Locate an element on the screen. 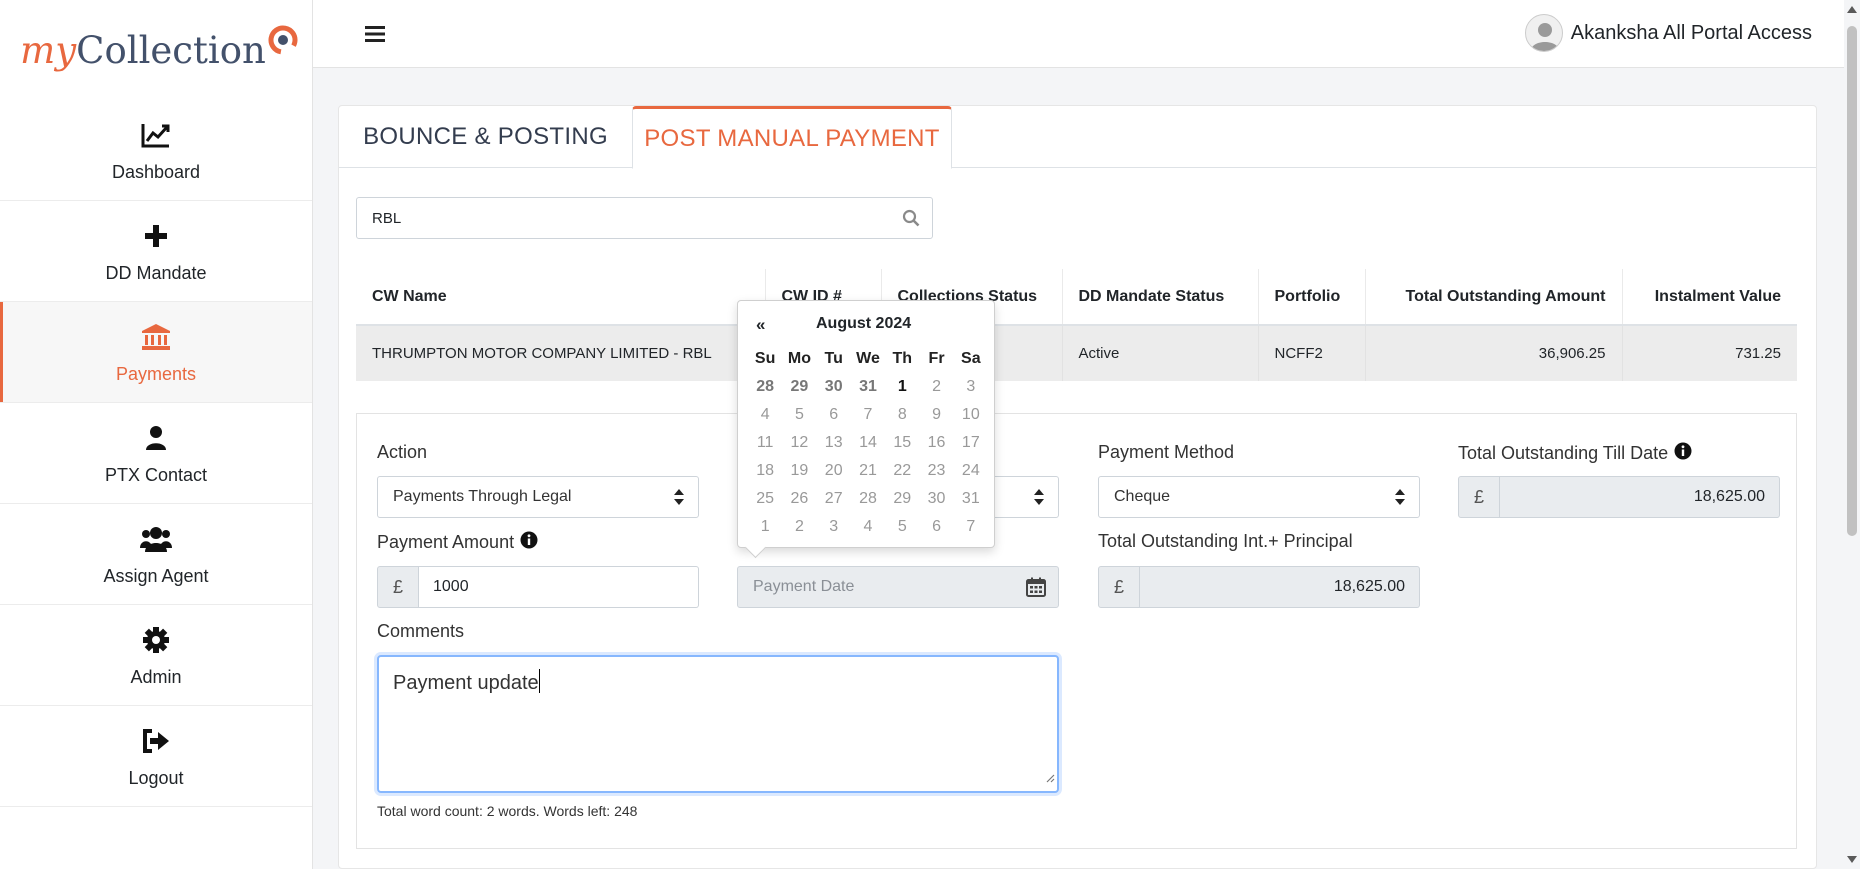 The height and width of the screenshot is (869, 1860). table-header-cw-name: CW Name is located at coordinates (560, 297).